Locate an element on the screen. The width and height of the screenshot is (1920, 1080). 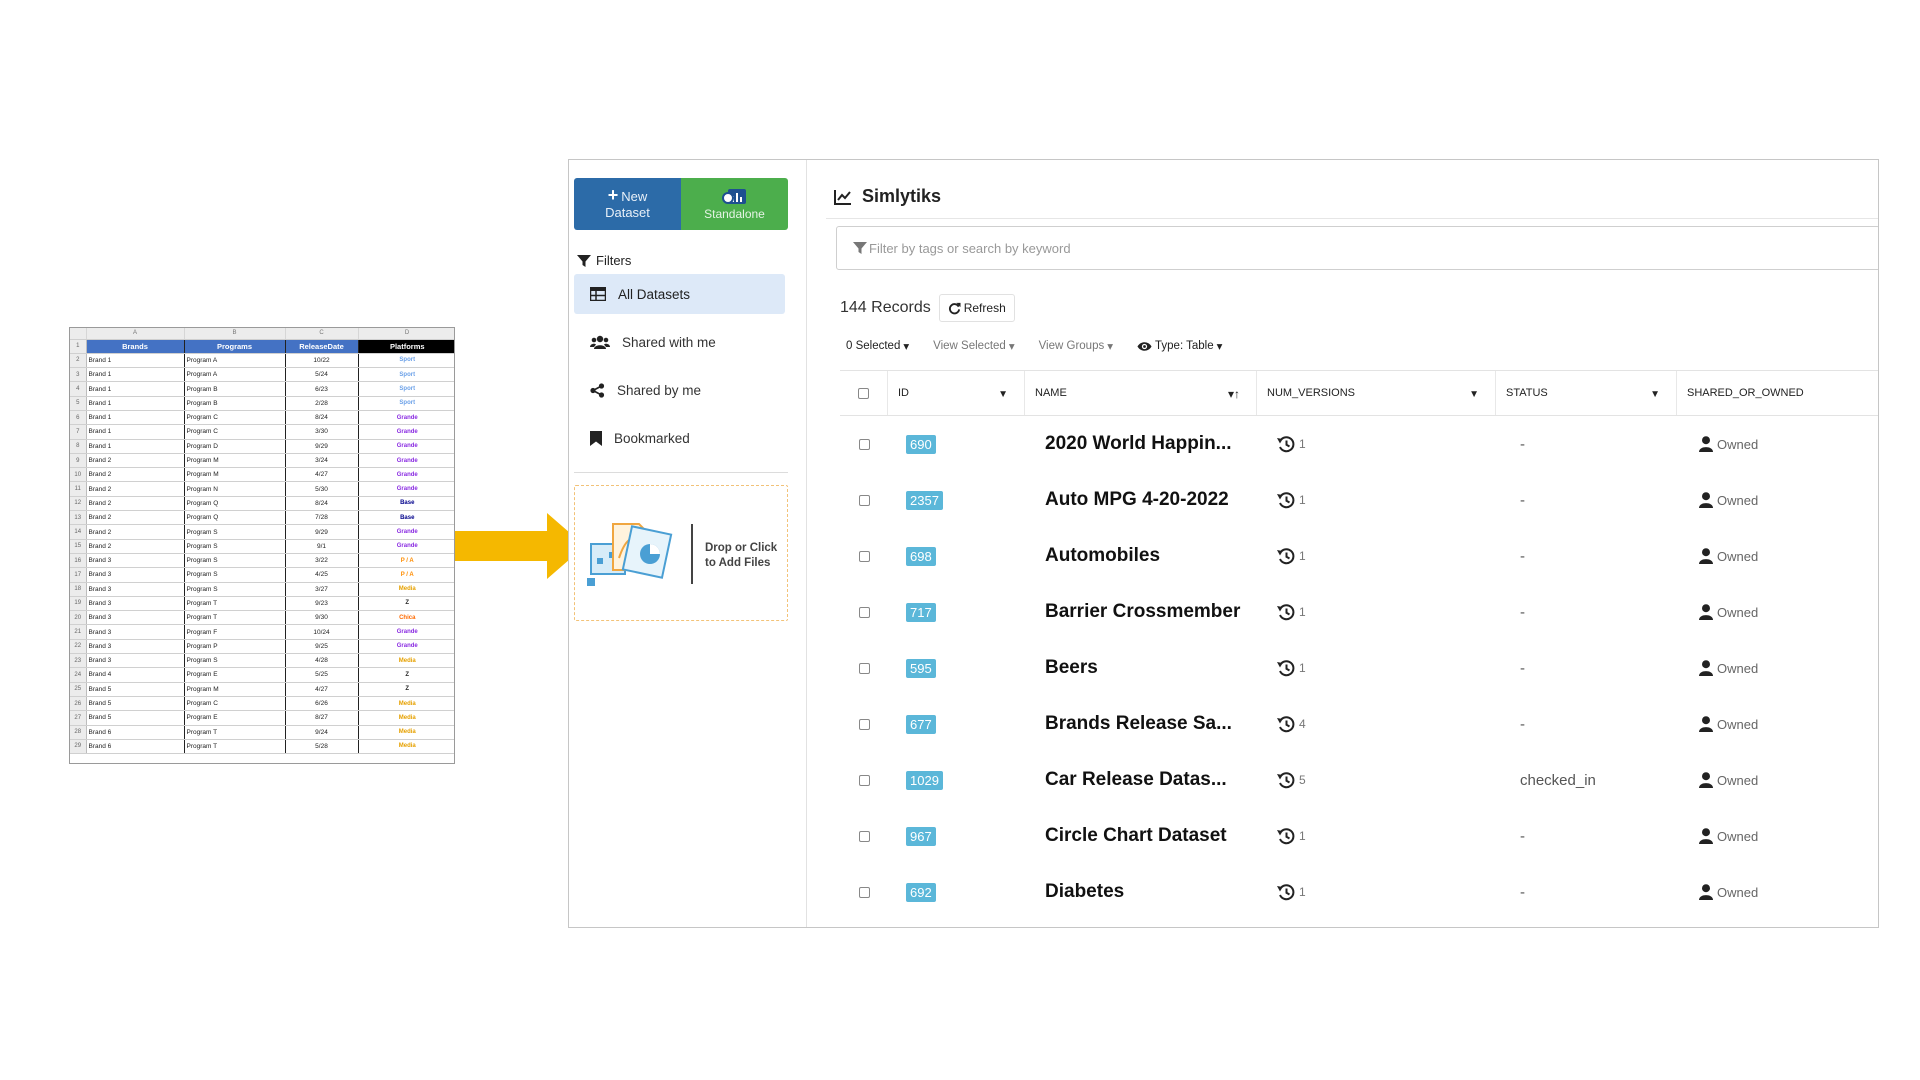
type-dropdown: Type: Table ▾ is located at coordinates (1179, 346).